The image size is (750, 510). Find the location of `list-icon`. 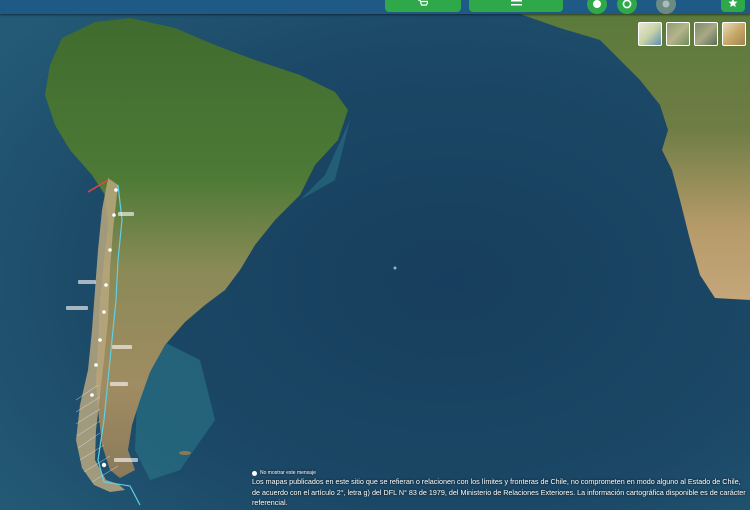

list-icon is located at coordinates (516, 3).